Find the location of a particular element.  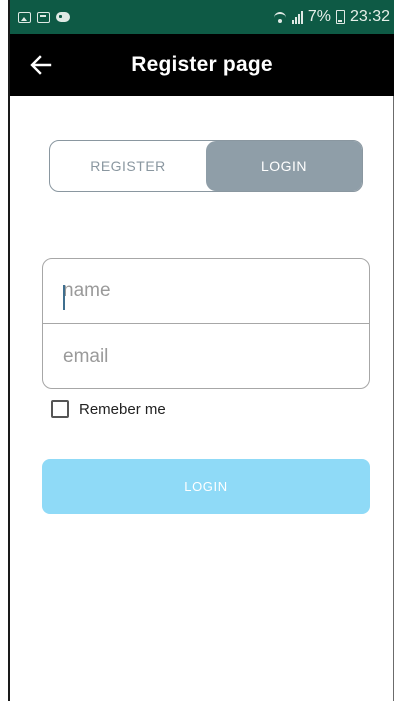

name-input is located at coordinates (208, 291).